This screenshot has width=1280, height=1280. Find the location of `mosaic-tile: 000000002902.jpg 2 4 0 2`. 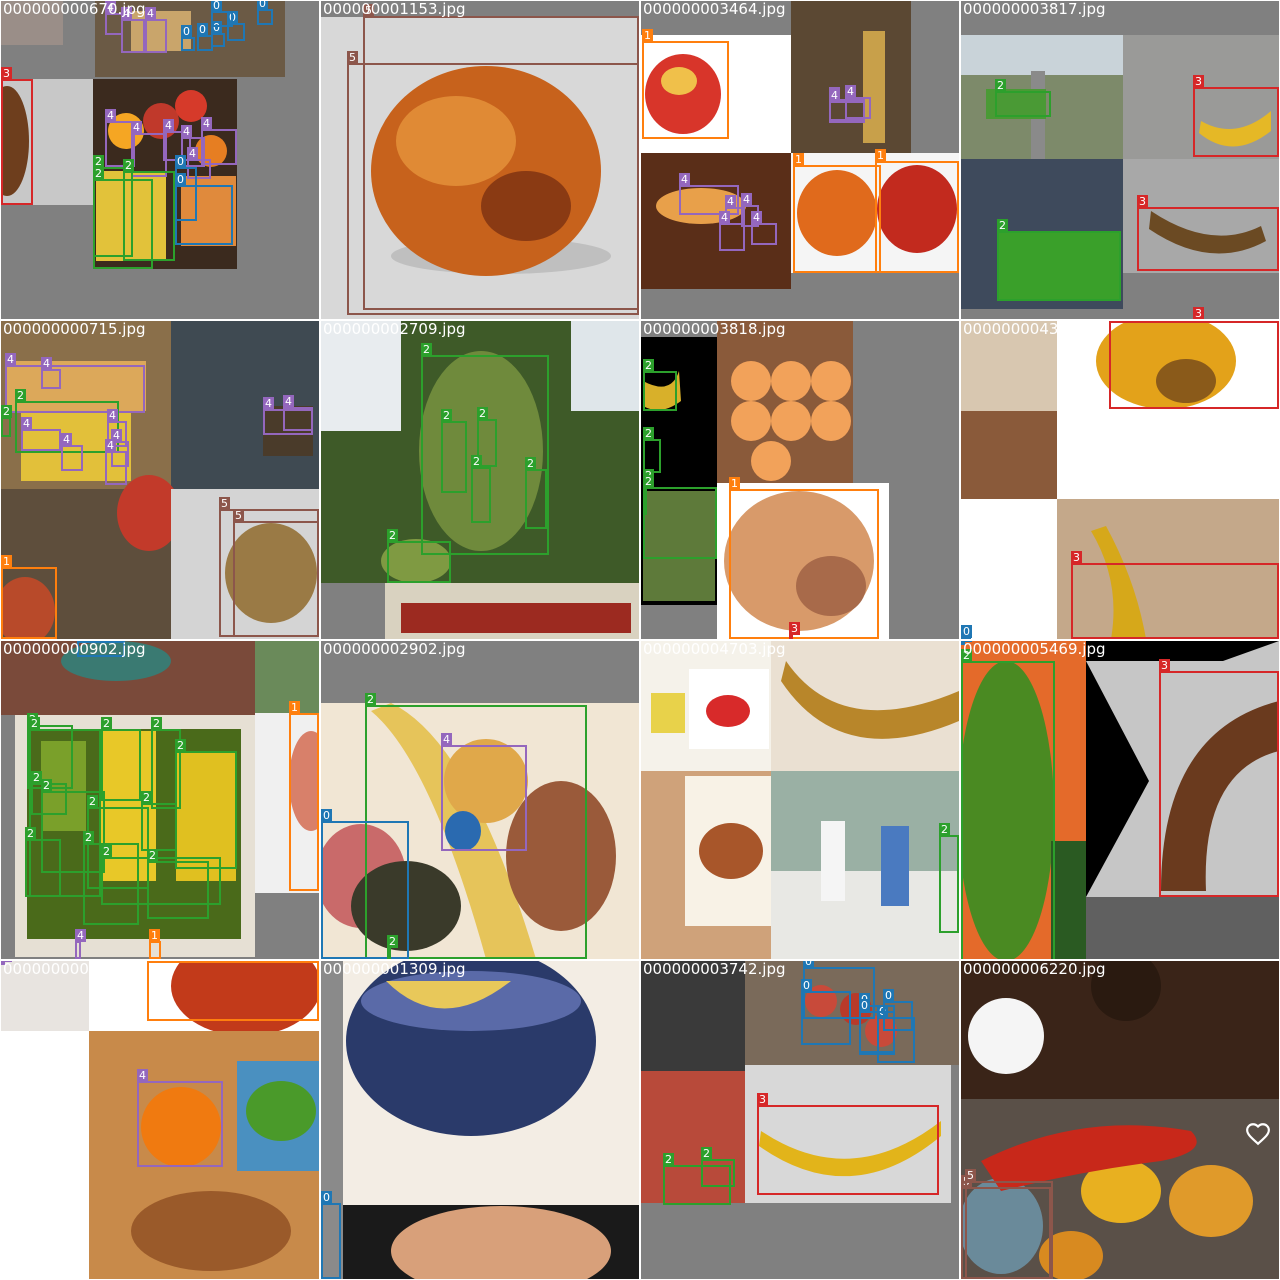

mosaic-tile: 000000002902.jpg 2 4 0 2 is located at coordinates (480, 800).